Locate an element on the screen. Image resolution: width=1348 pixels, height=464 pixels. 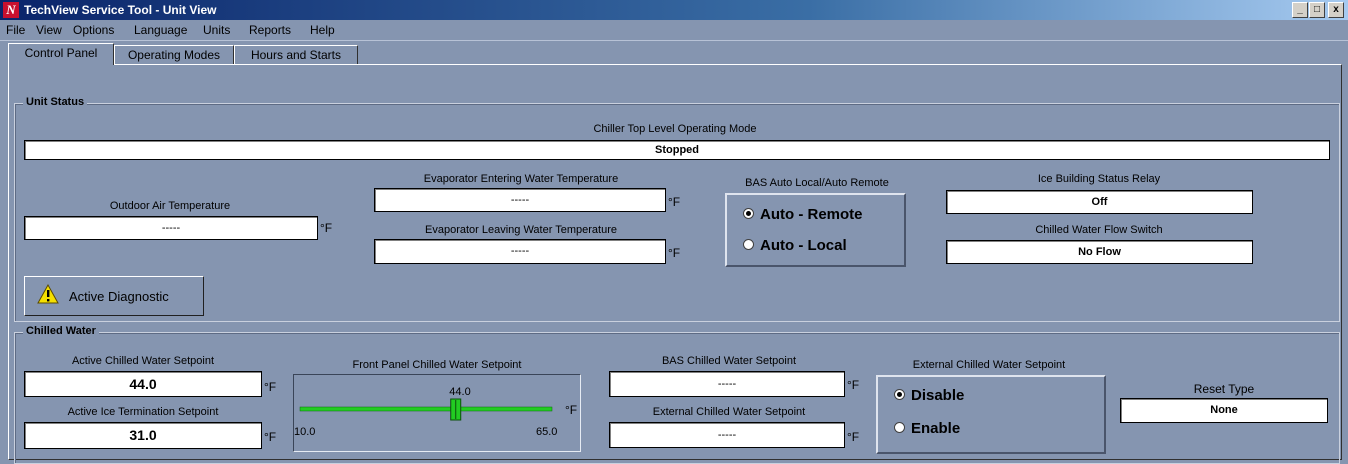
external-setpoint-field: ----- is located at coordinates (727, 435).